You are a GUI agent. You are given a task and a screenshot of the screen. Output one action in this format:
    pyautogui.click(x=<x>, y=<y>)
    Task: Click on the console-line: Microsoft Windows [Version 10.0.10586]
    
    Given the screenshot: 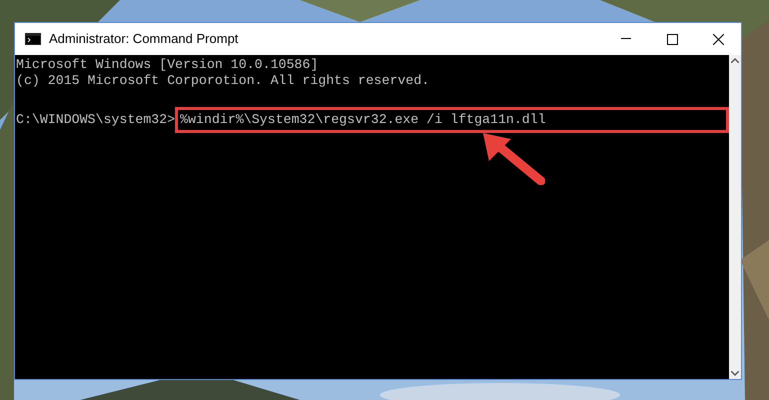 What is the action you would take?
    pyautogui.click(x=167, y=65)
    